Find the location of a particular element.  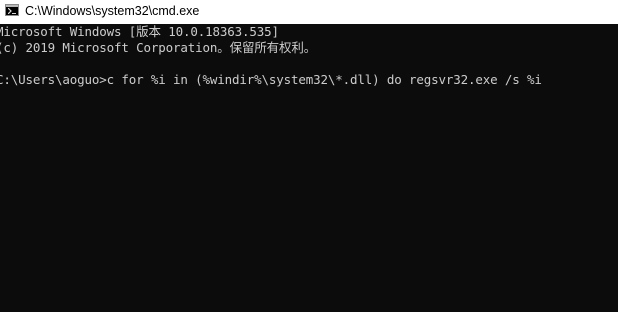

window-title: C:\Windows\system32\cmd.exe is located at coordinates (112, 11).